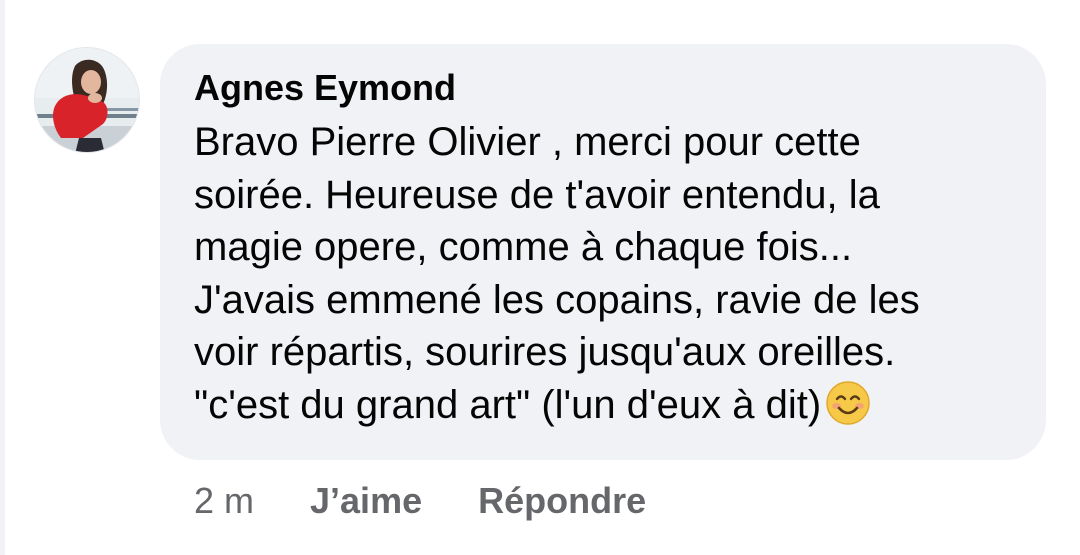 The width and height of the screenshot is (1080, 555). I want to click on reply-button: Répondre, so click(562, 501).